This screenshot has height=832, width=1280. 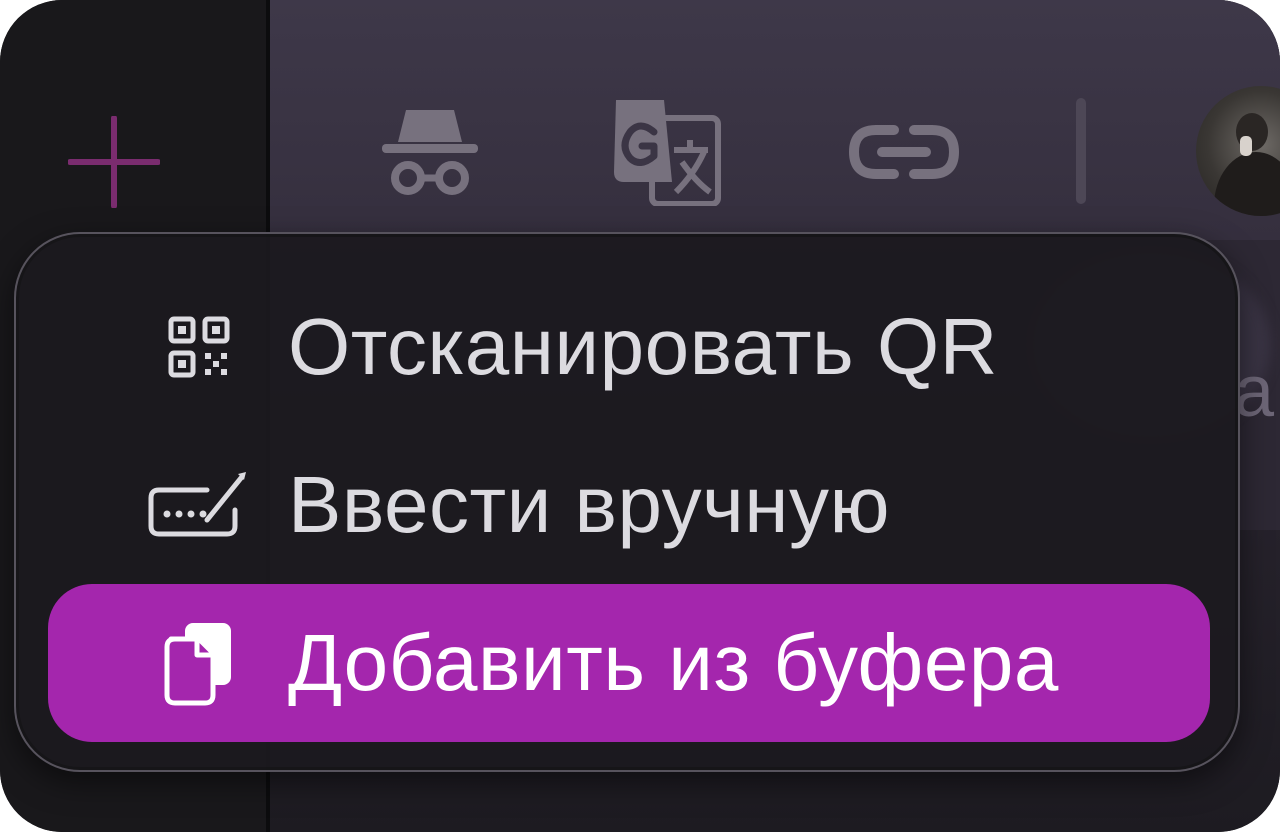 I want to click on plus-icon, so click(x=114, y=162).